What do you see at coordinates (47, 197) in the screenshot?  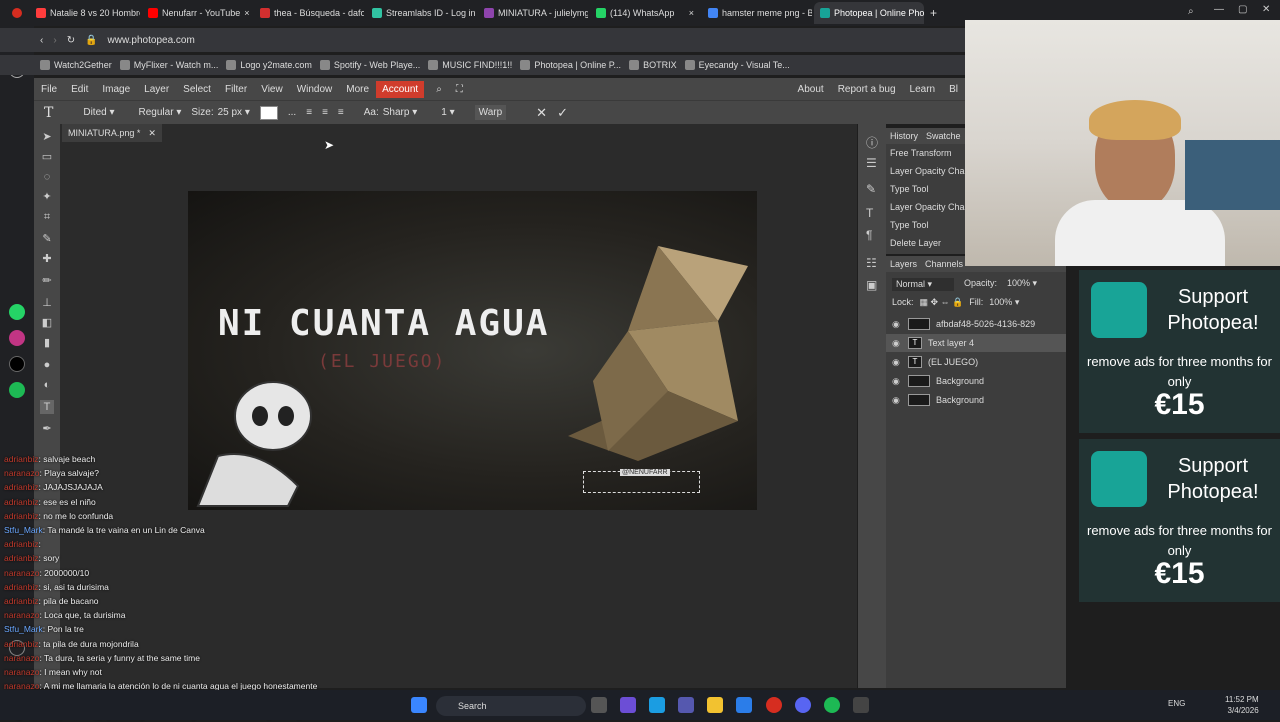 I see `magic-wand-icon: ✦` at bounding box center [47, 197].